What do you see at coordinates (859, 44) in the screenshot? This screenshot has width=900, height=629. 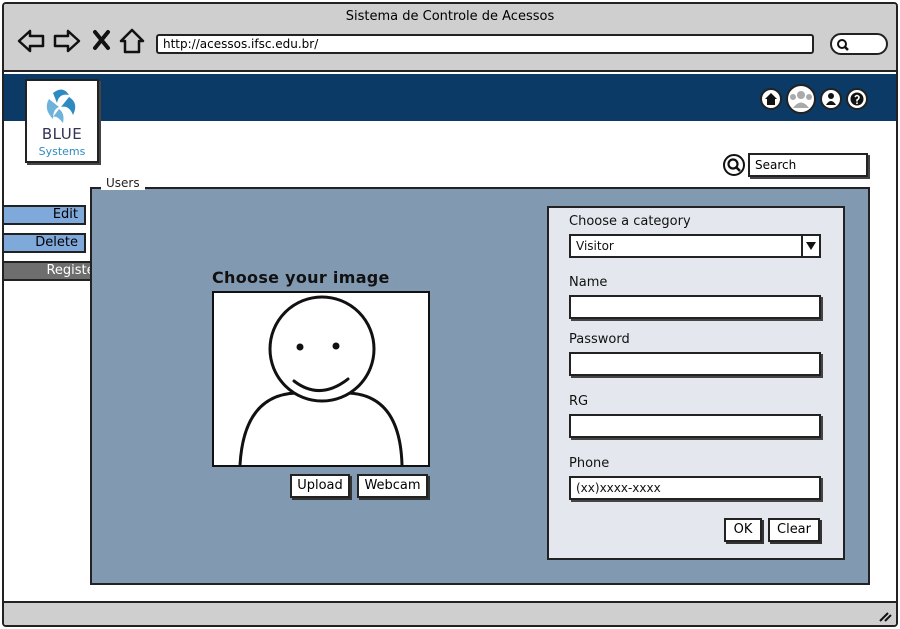 I see `browser-search-field` at bounding box center [859, 44].